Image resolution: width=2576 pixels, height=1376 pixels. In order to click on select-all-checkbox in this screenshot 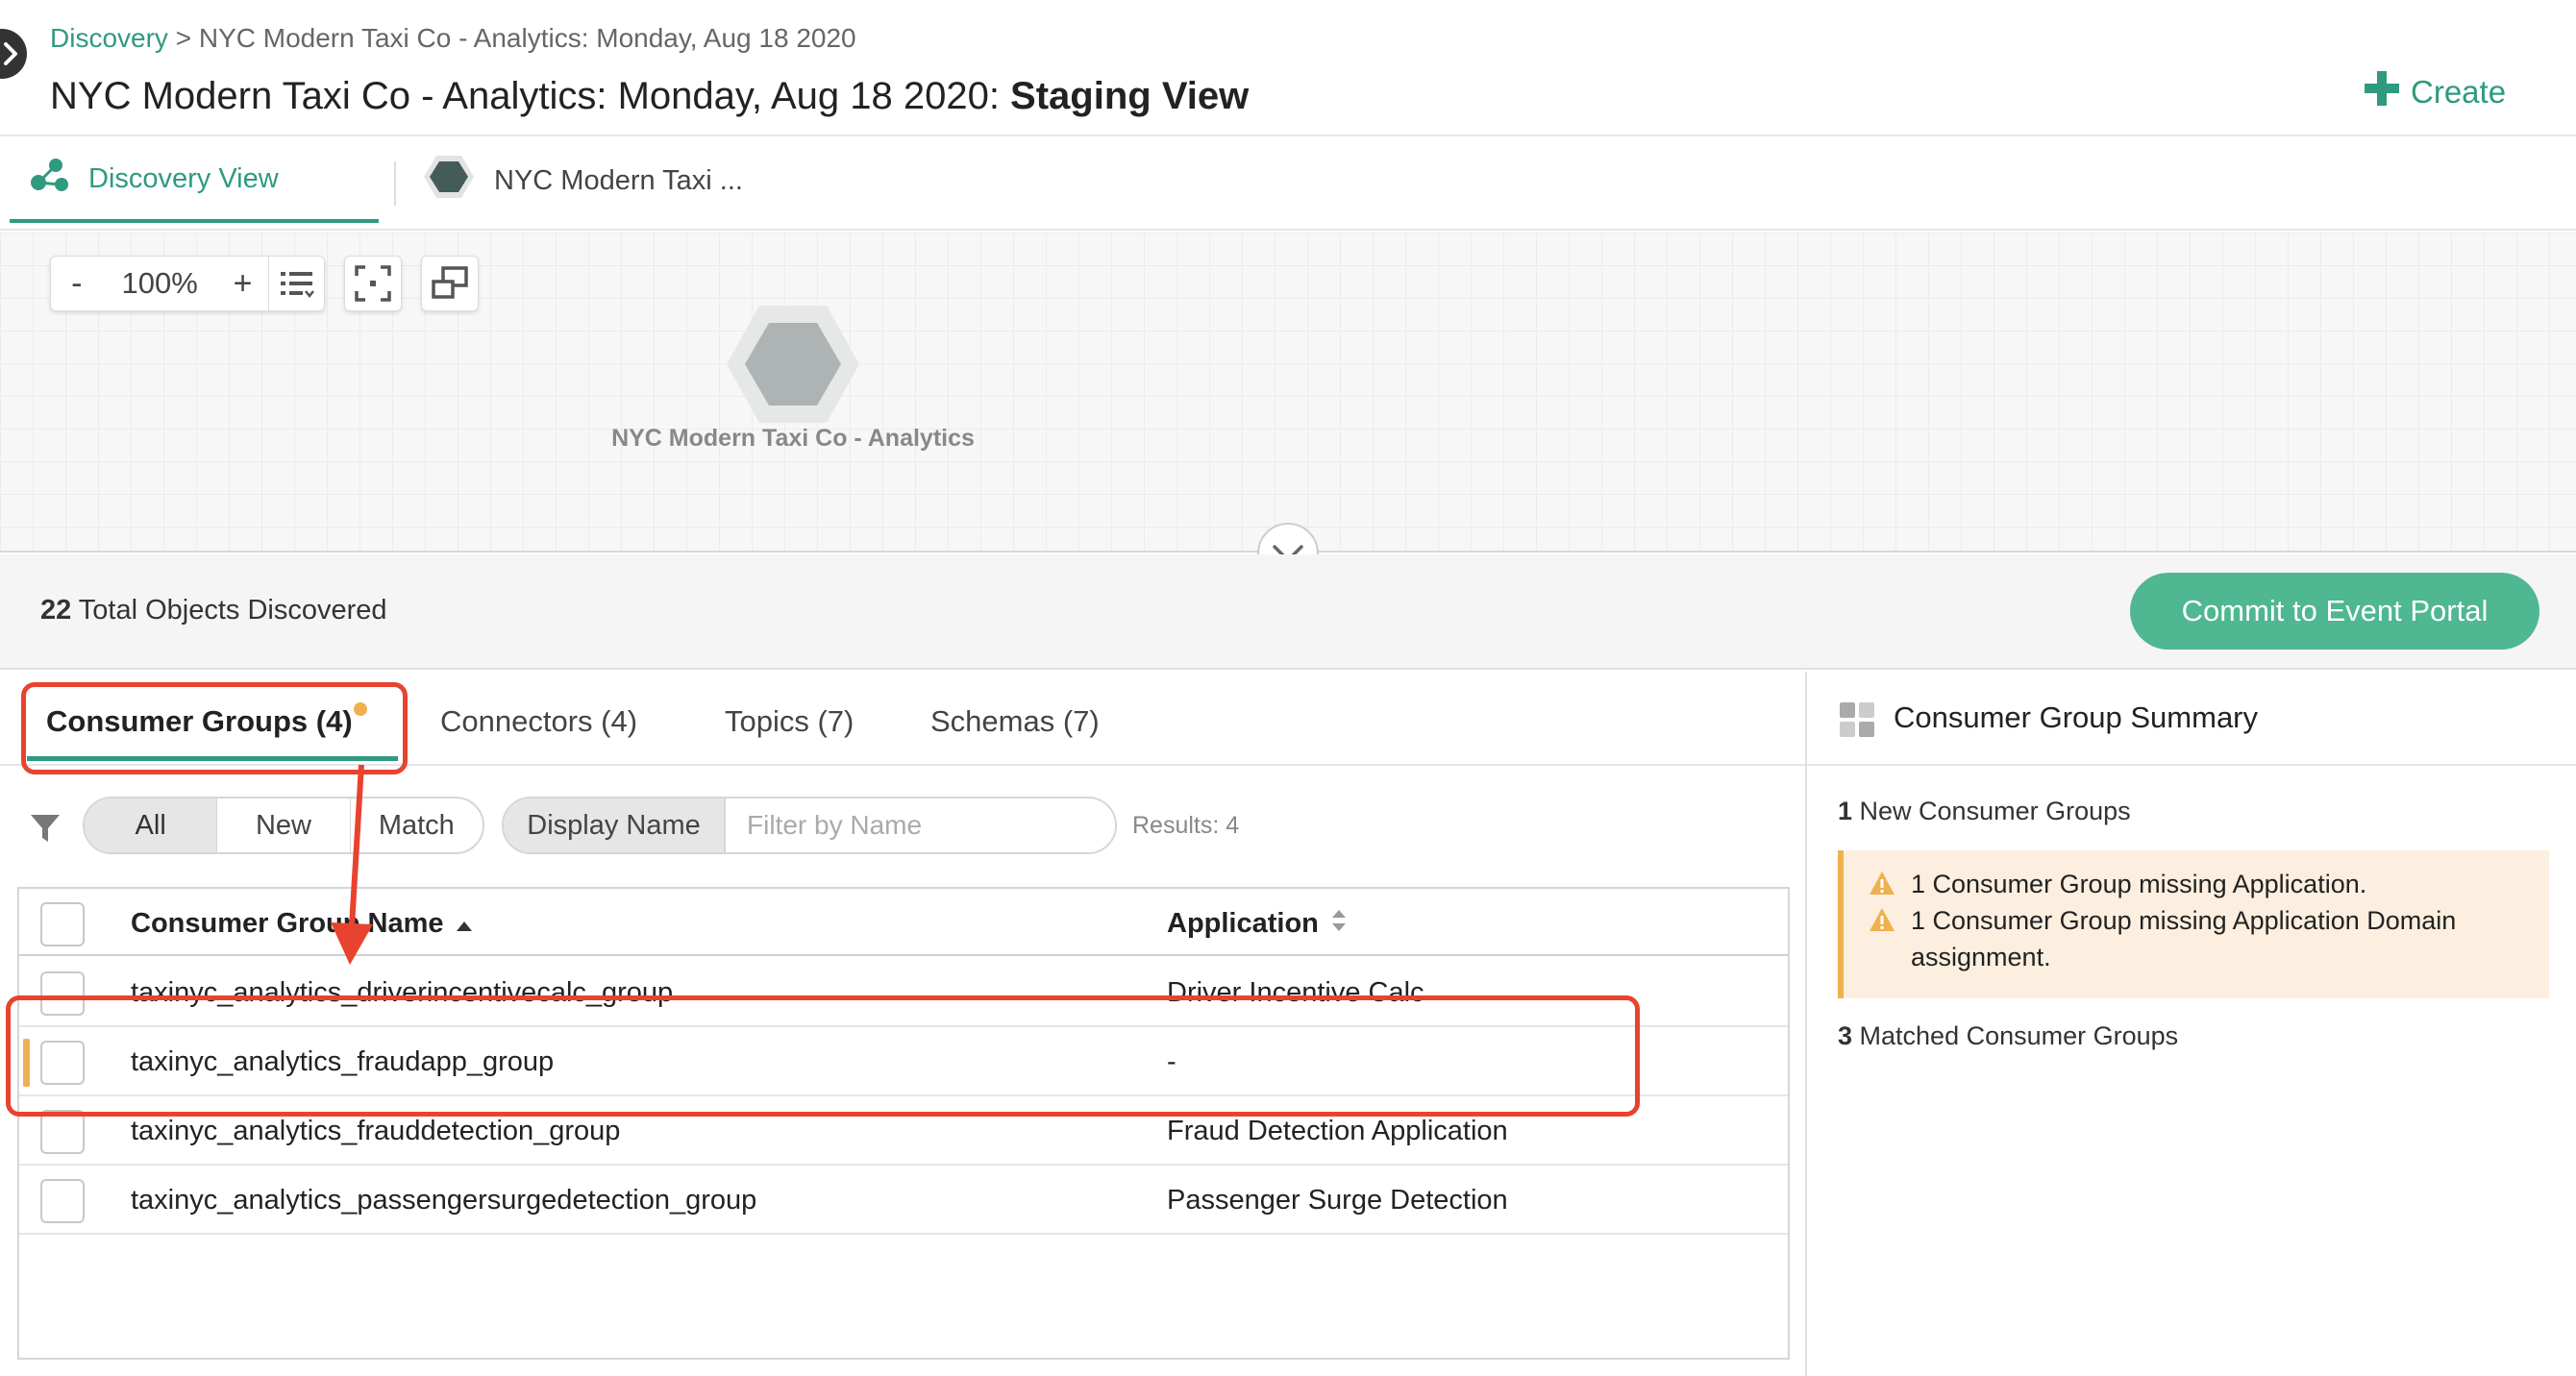, I will do `click(63, 924)`.